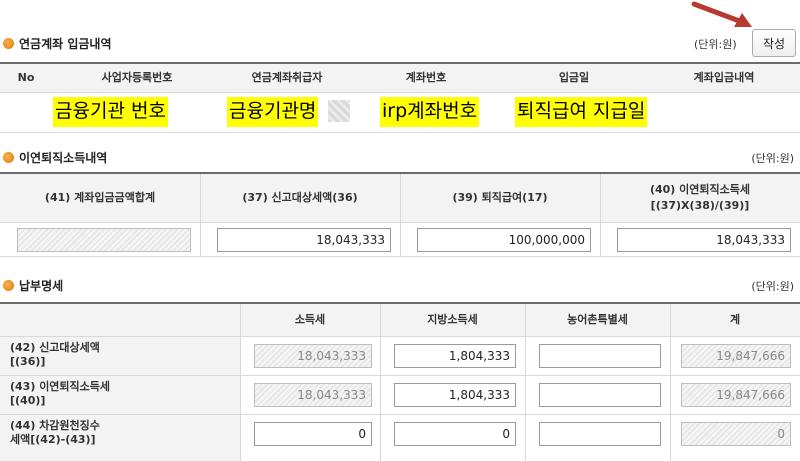 Image resolution: width=800 pixels, height=461 pixels. What do you see at coordinates (455, 434) in the screenshot?
I see `local-tax-input: 0` at bounding box center [455, 434].